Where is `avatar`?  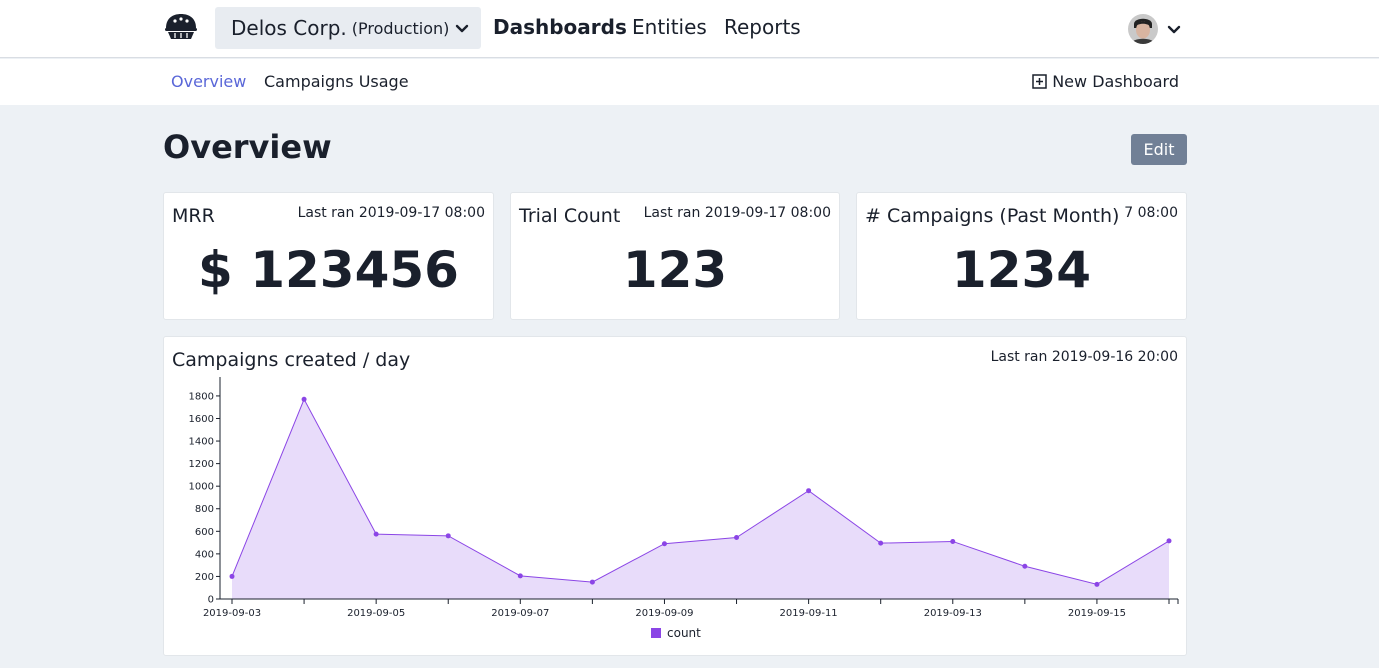 avatar is located at coordinates (1143, 29).